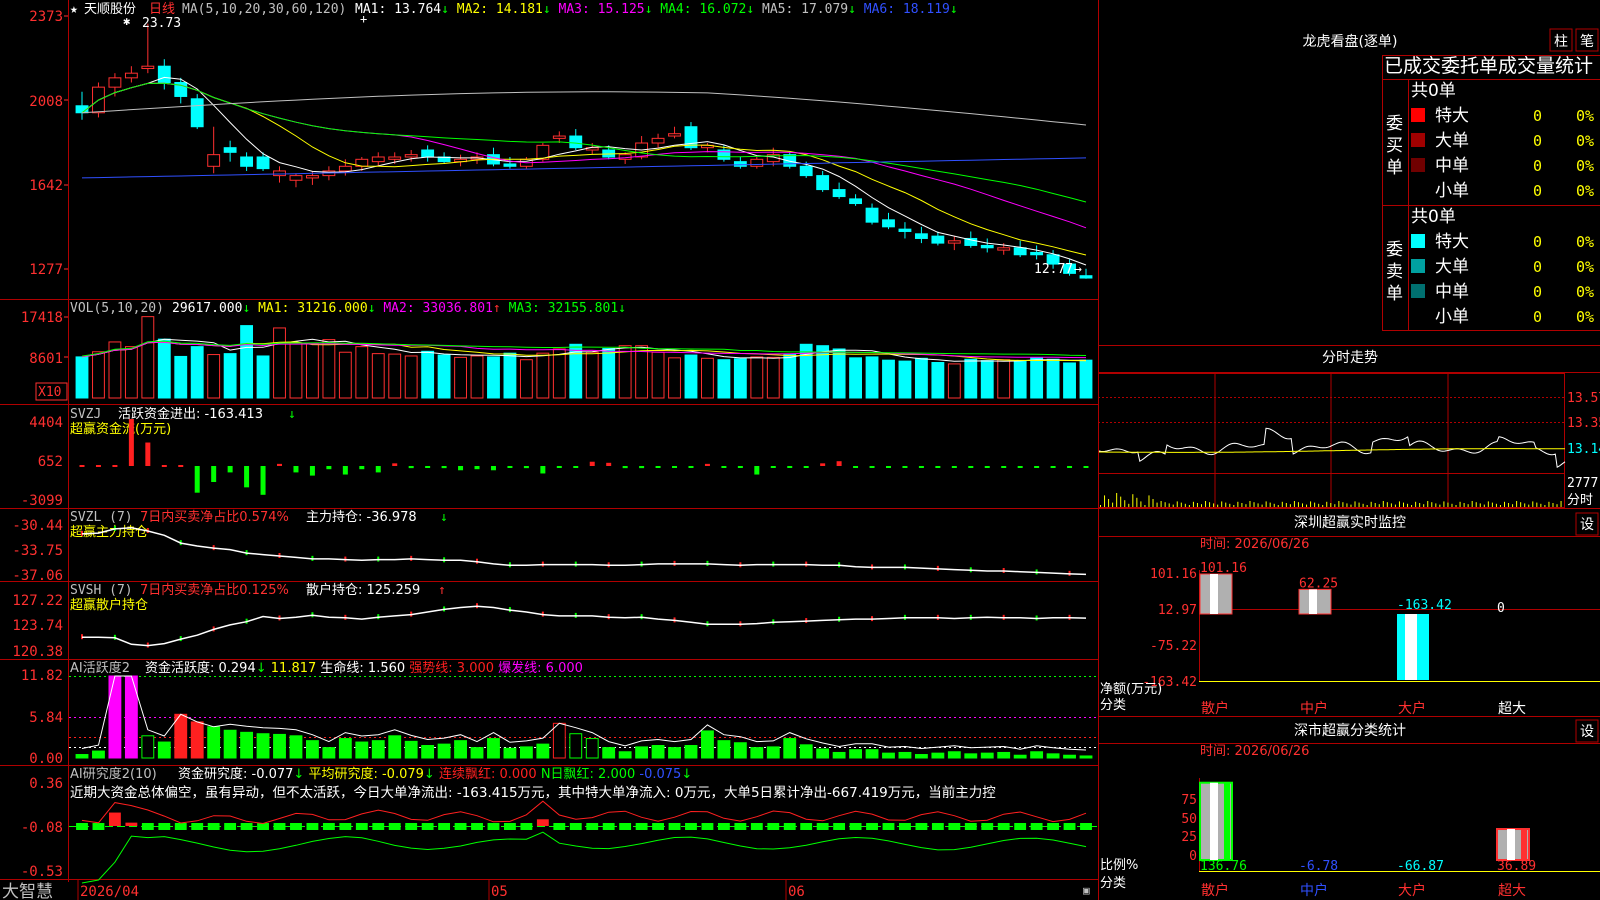 This screenshot has width=1600, height=900. What do you see at coordinates (74, 9) in the screenshot?
I see `stock-star: ★` at bounding box center [74, 9].